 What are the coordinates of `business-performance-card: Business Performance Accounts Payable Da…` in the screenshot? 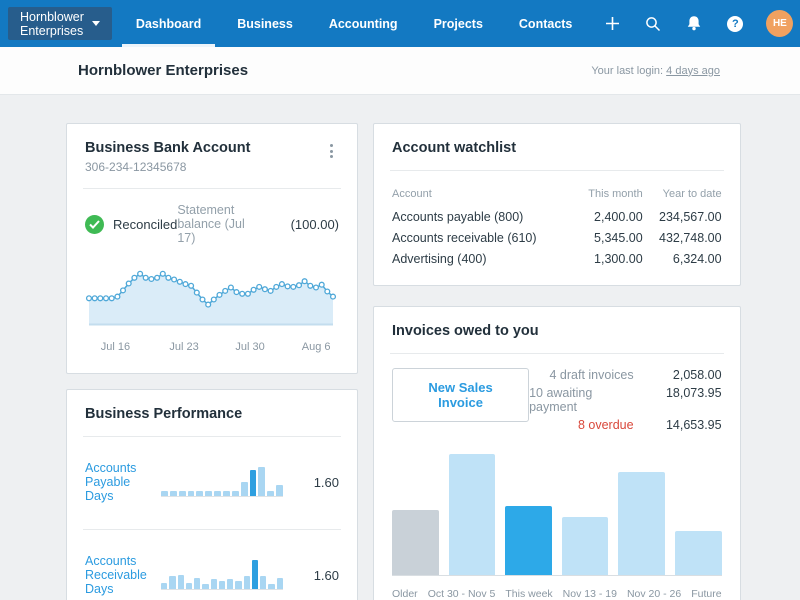 It's located at (212, 494).